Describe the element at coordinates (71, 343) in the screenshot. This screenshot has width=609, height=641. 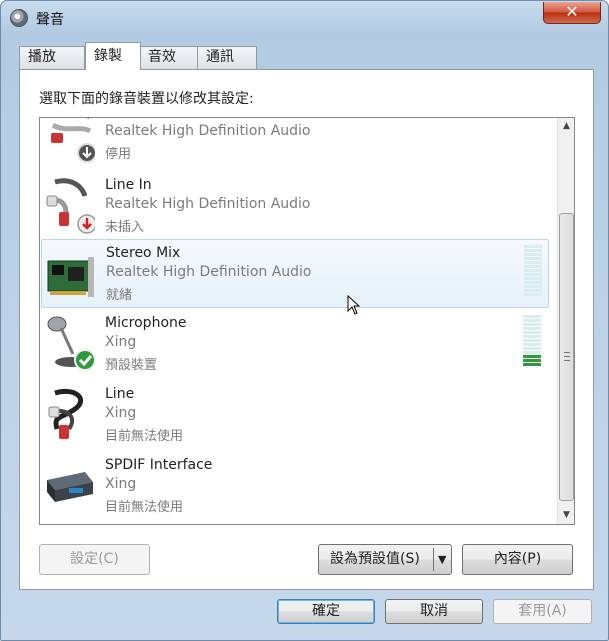
I see `microphone-default-icon` at that location.